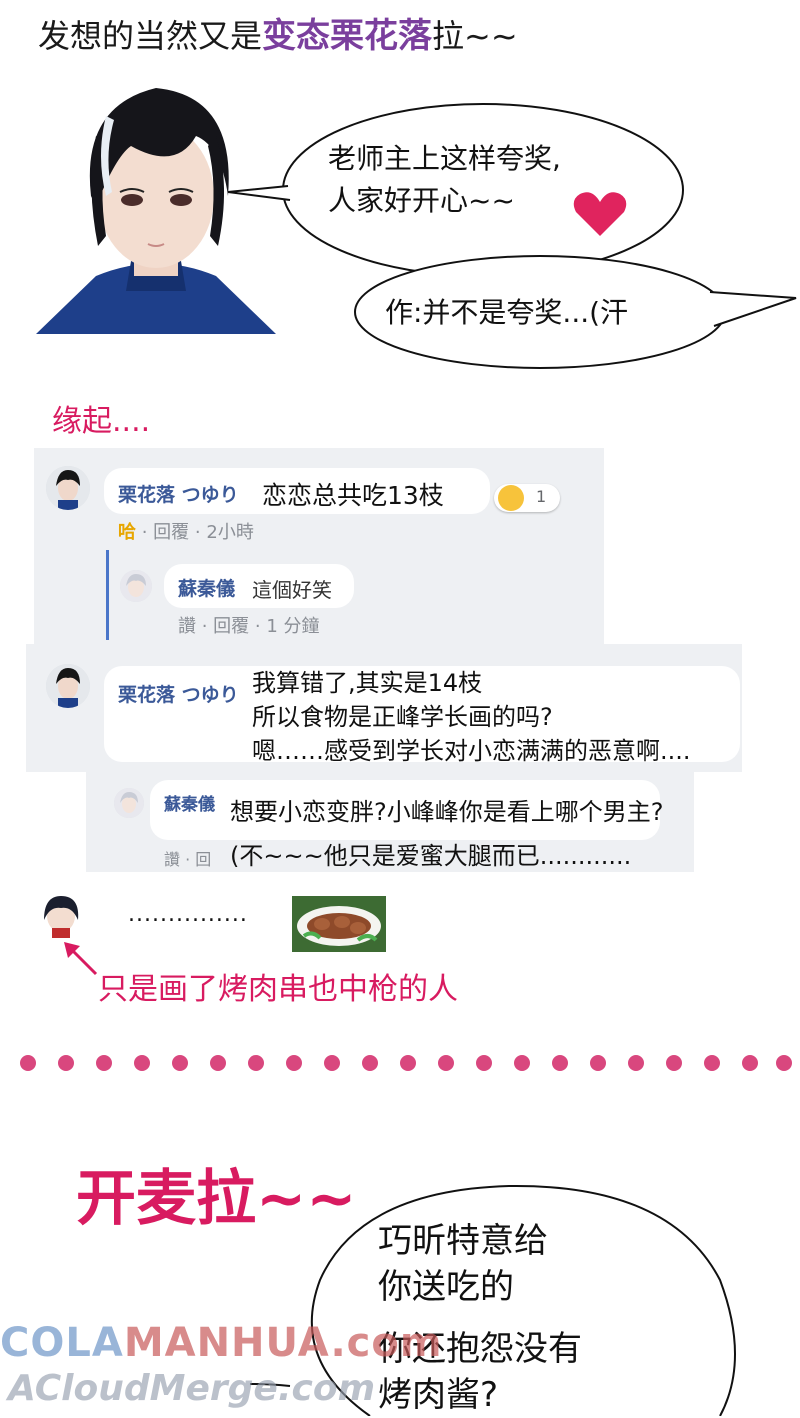 The height and width of the screenshot is (1418, 800). Describe the element at coordinates (347, 36) in the screenshot. I see `title-highlight: 变态栗花落` at that location.